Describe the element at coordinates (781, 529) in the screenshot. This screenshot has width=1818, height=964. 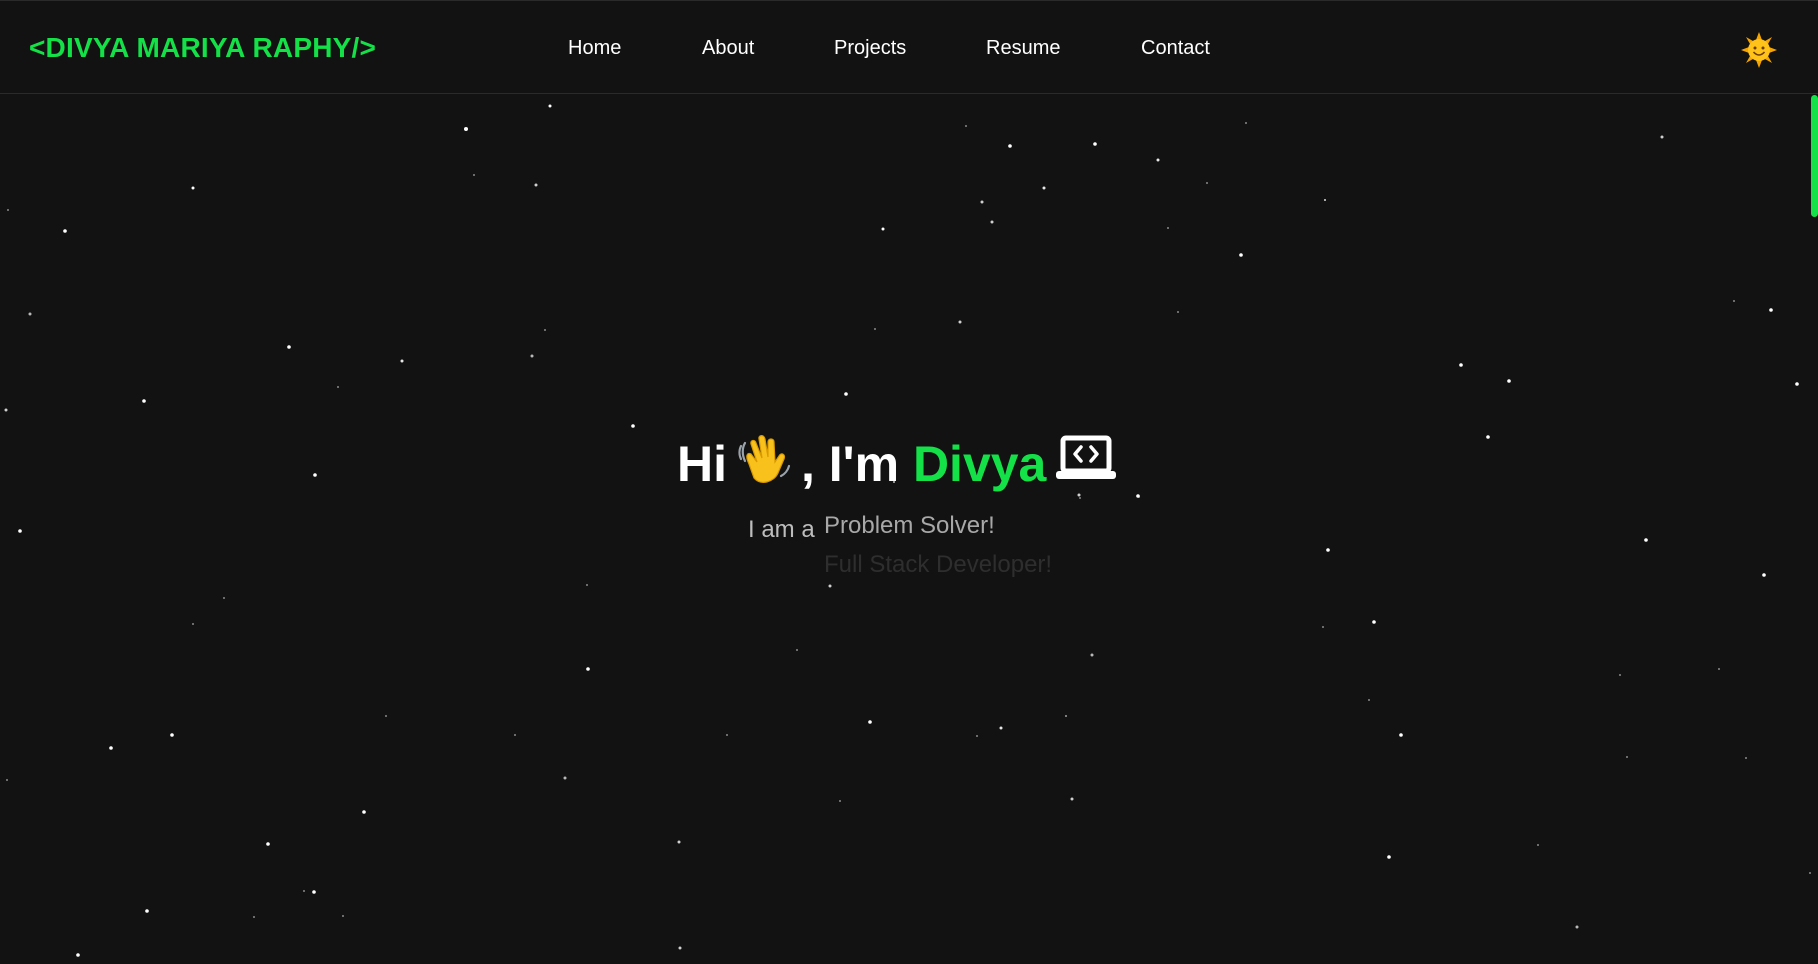
I see `typewriter-prefix: I am a` at that location.